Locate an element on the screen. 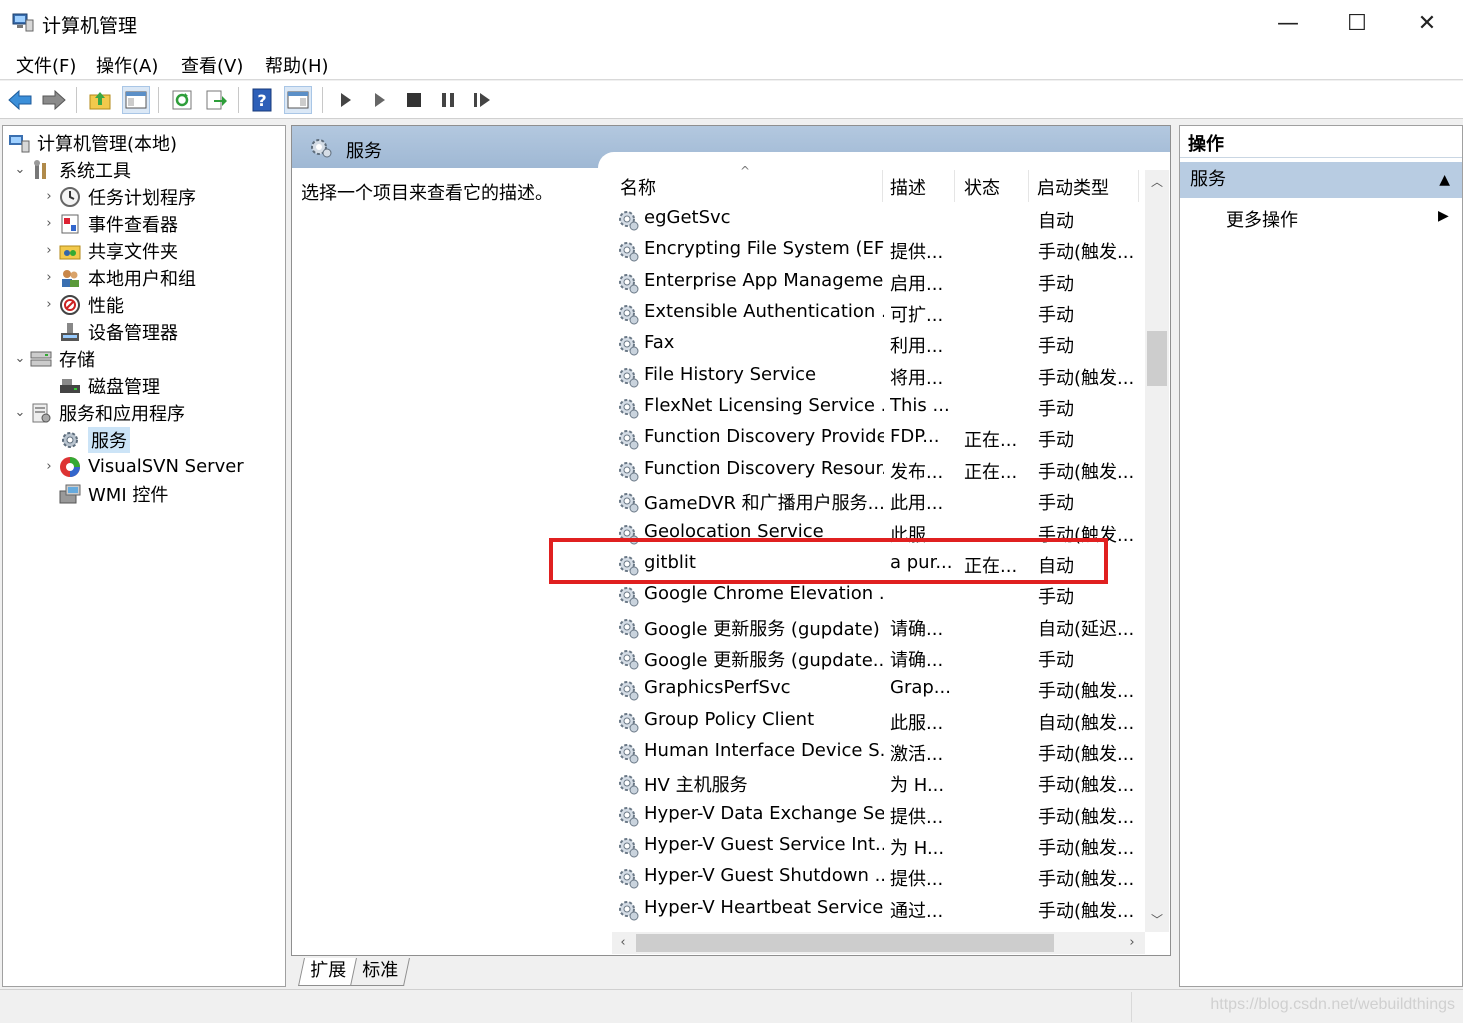  refresh-button is located at coordinates (182, 100).